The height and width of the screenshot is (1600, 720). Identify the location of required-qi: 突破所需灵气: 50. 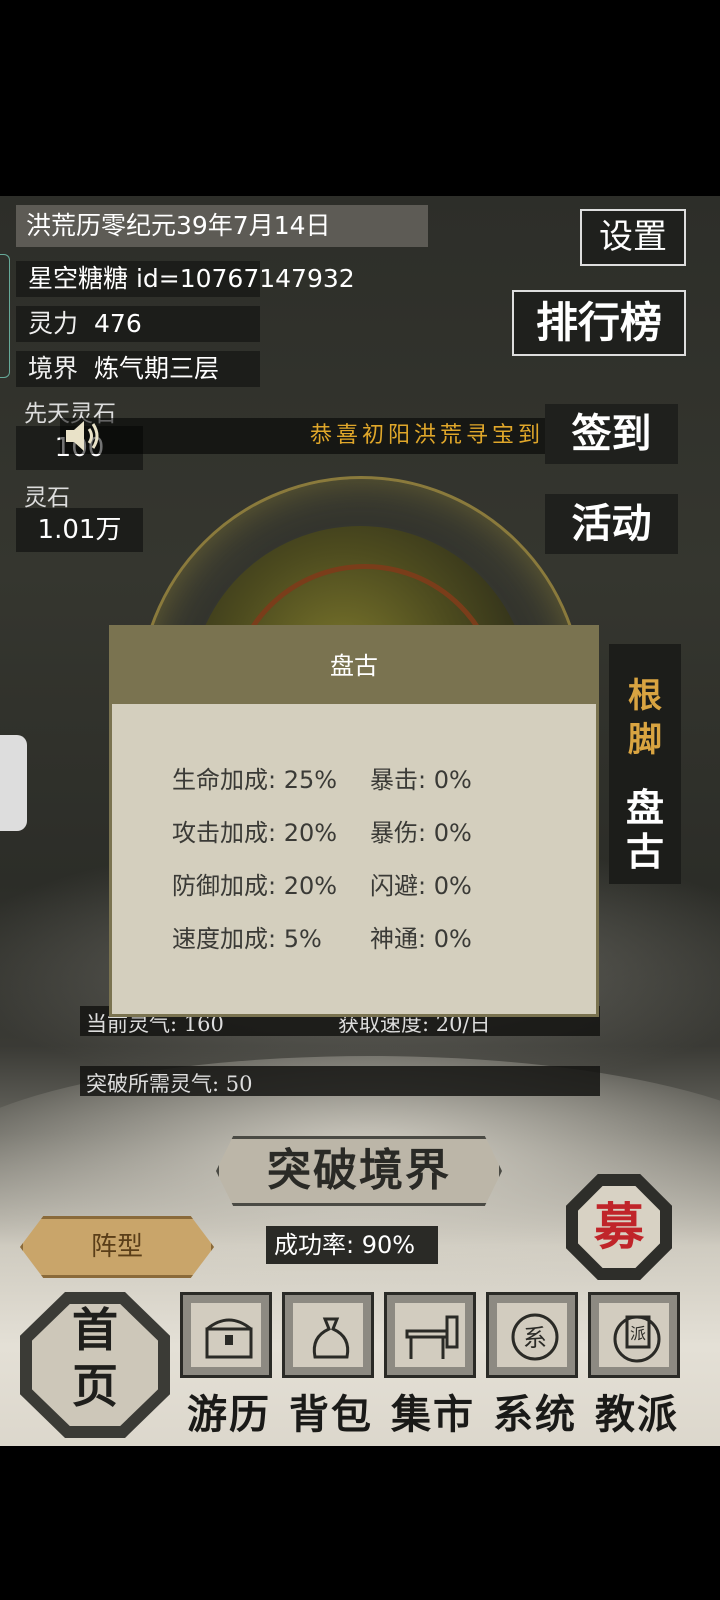
(169, 1084).